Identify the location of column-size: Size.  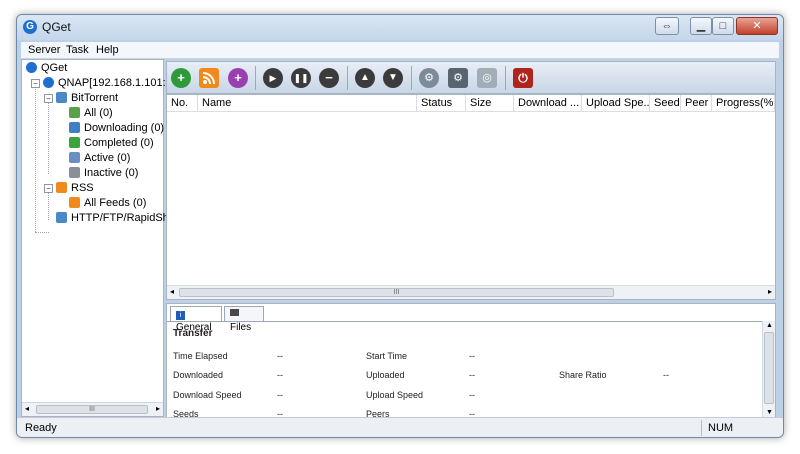
(490, 103).